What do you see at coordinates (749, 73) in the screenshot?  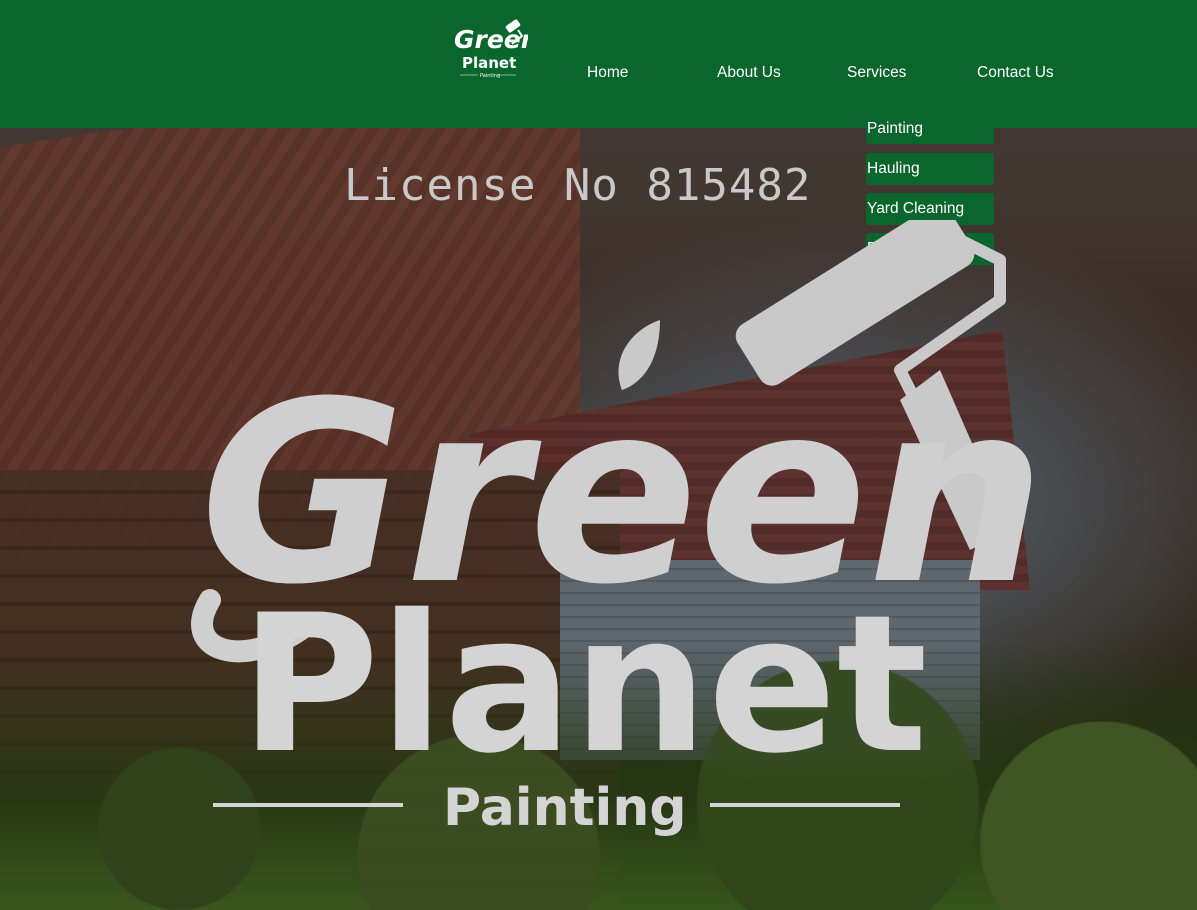 I see `nav-about-link: About Us` at bounding box center [749, 73].